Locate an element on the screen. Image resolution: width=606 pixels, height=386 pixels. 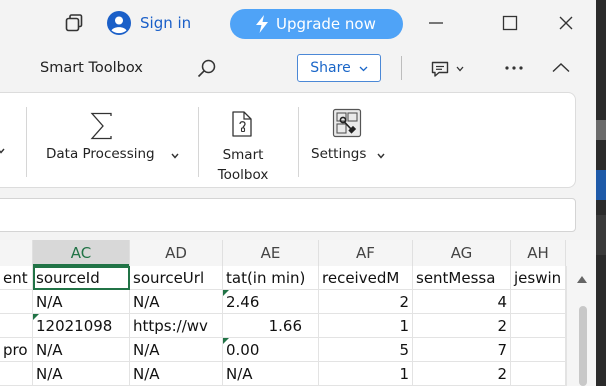
sign-in-button: Sign in is located at coordinates (149, 23).